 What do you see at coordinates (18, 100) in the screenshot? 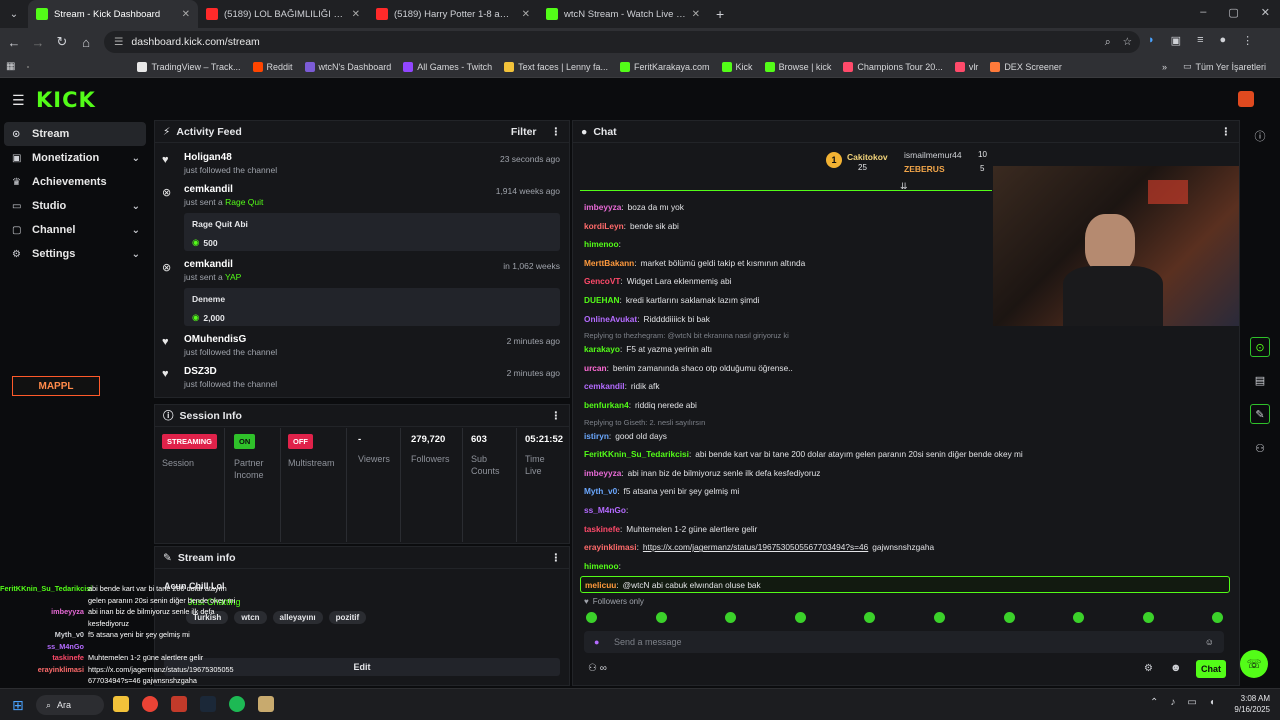
I see `hamburger-menu-icon: ☰` at bounding box center [18, 100].